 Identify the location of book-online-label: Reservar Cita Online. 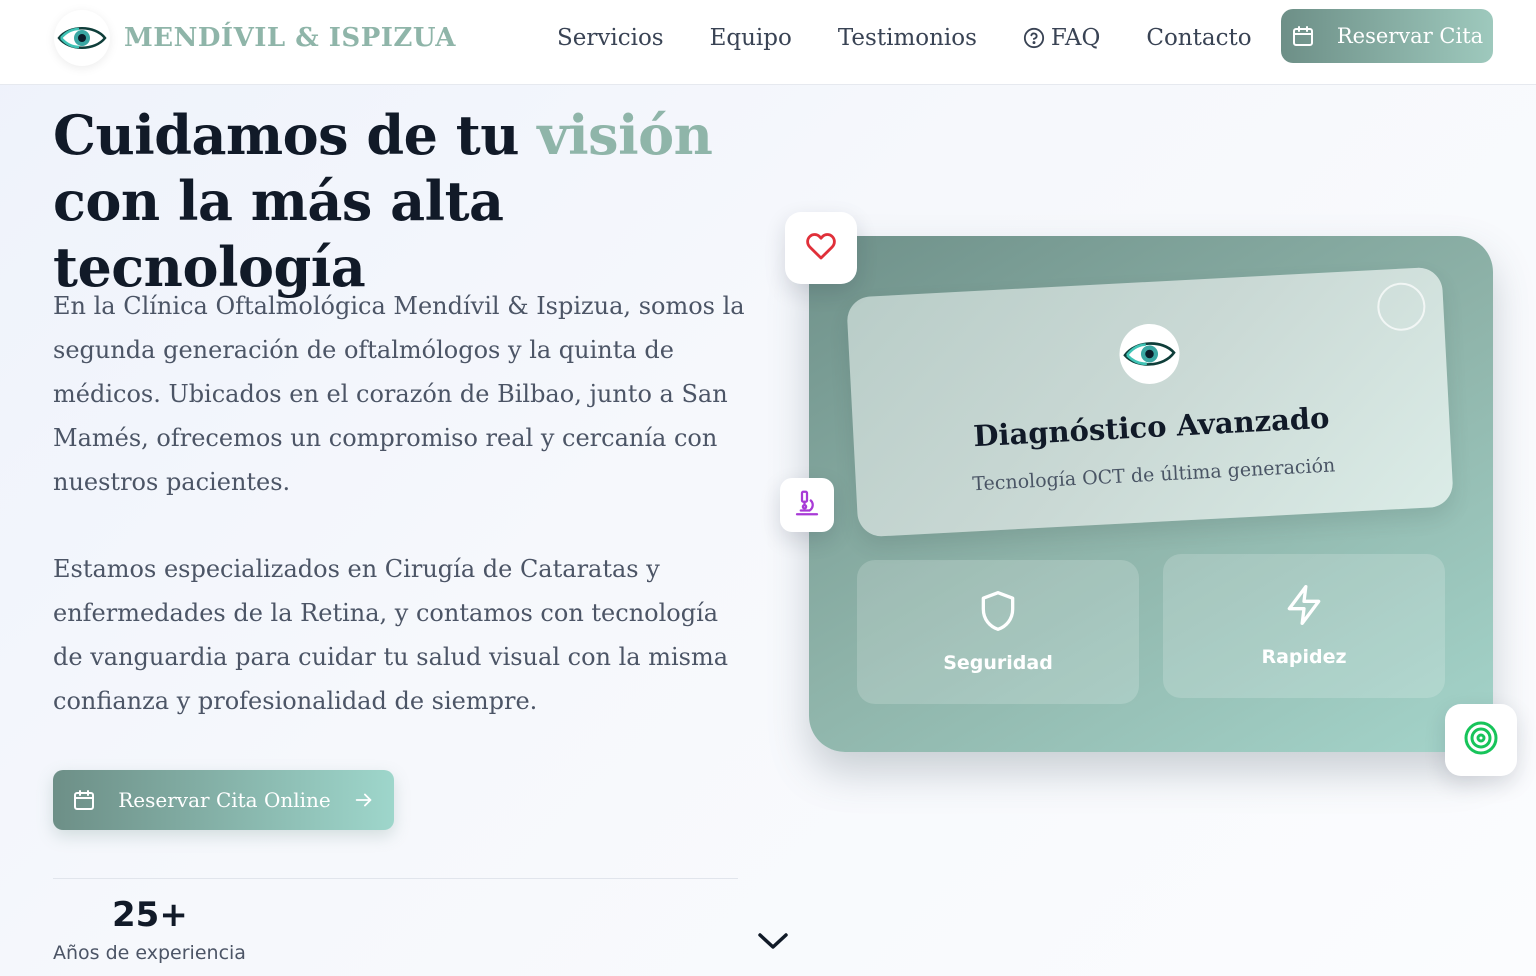
(224, 800).